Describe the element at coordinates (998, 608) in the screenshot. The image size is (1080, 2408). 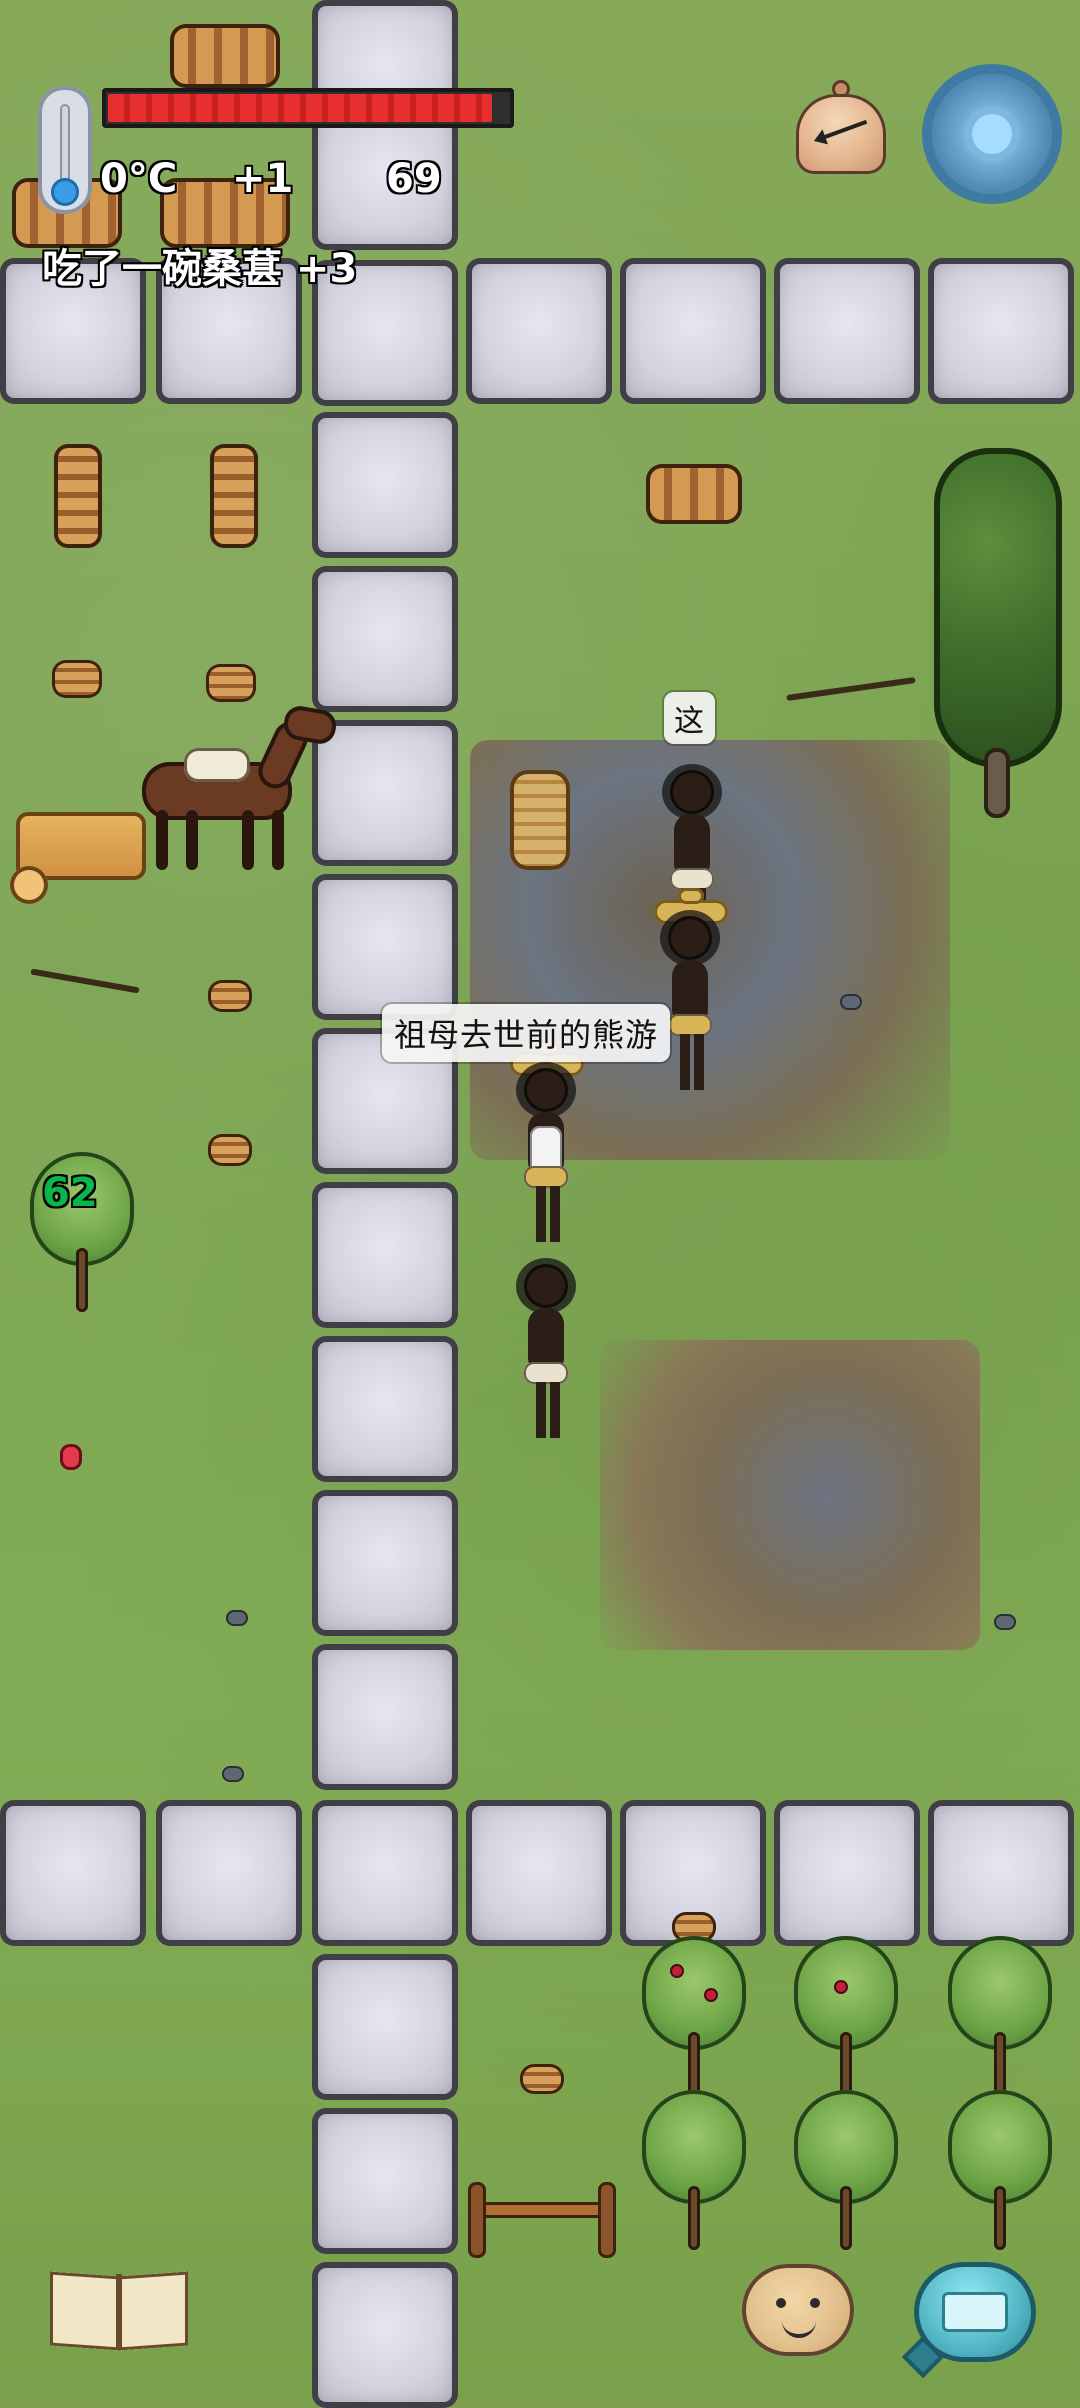
I see `tree-crown` at that location.